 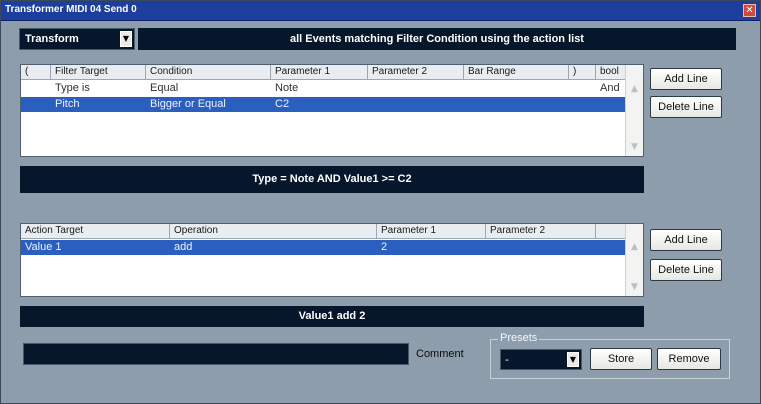 What do you see at coordinates (162, 88) in the screenshot?
I see `cell: Equal` at bounding box center [162, 88].